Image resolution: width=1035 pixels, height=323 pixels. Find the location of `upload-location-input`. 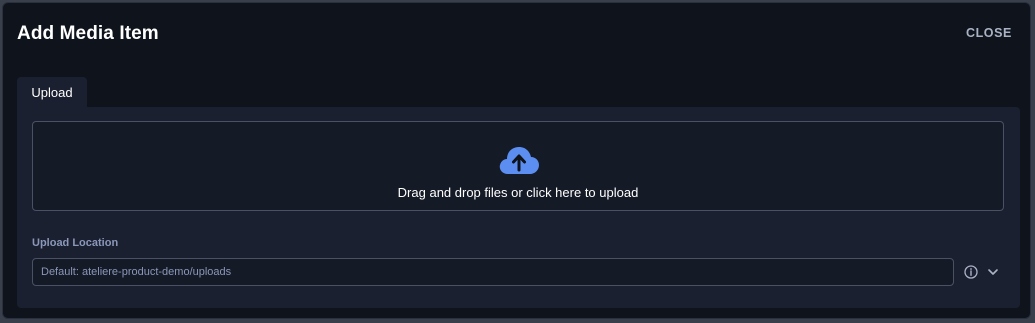

upload-location-input is located at coordinates (493, 272).